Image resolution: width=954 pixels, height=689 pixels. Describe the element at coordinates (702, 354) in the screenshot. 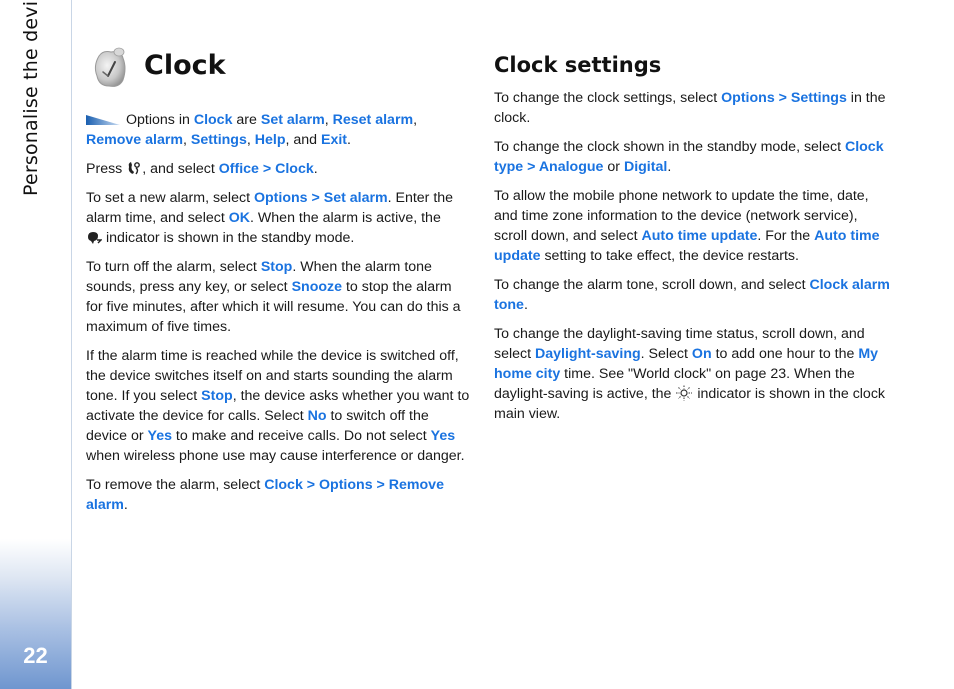

I see `link-on: On` at that location.